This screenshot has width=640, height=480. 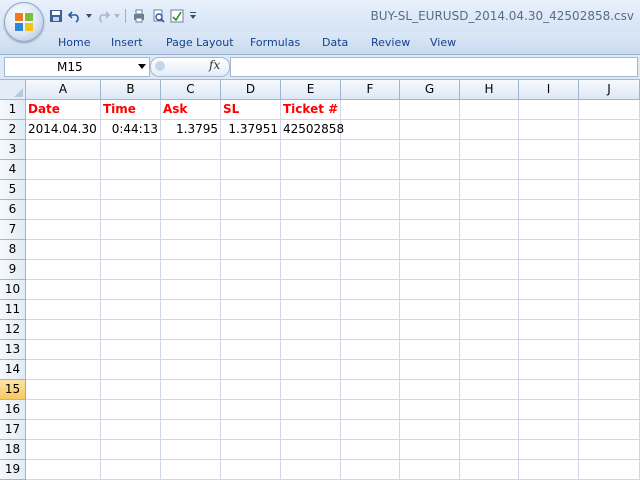 What do you see at coordinates (103, 16) in the screenshot?
I see `redo-icon` at bounding box center [103, 16].